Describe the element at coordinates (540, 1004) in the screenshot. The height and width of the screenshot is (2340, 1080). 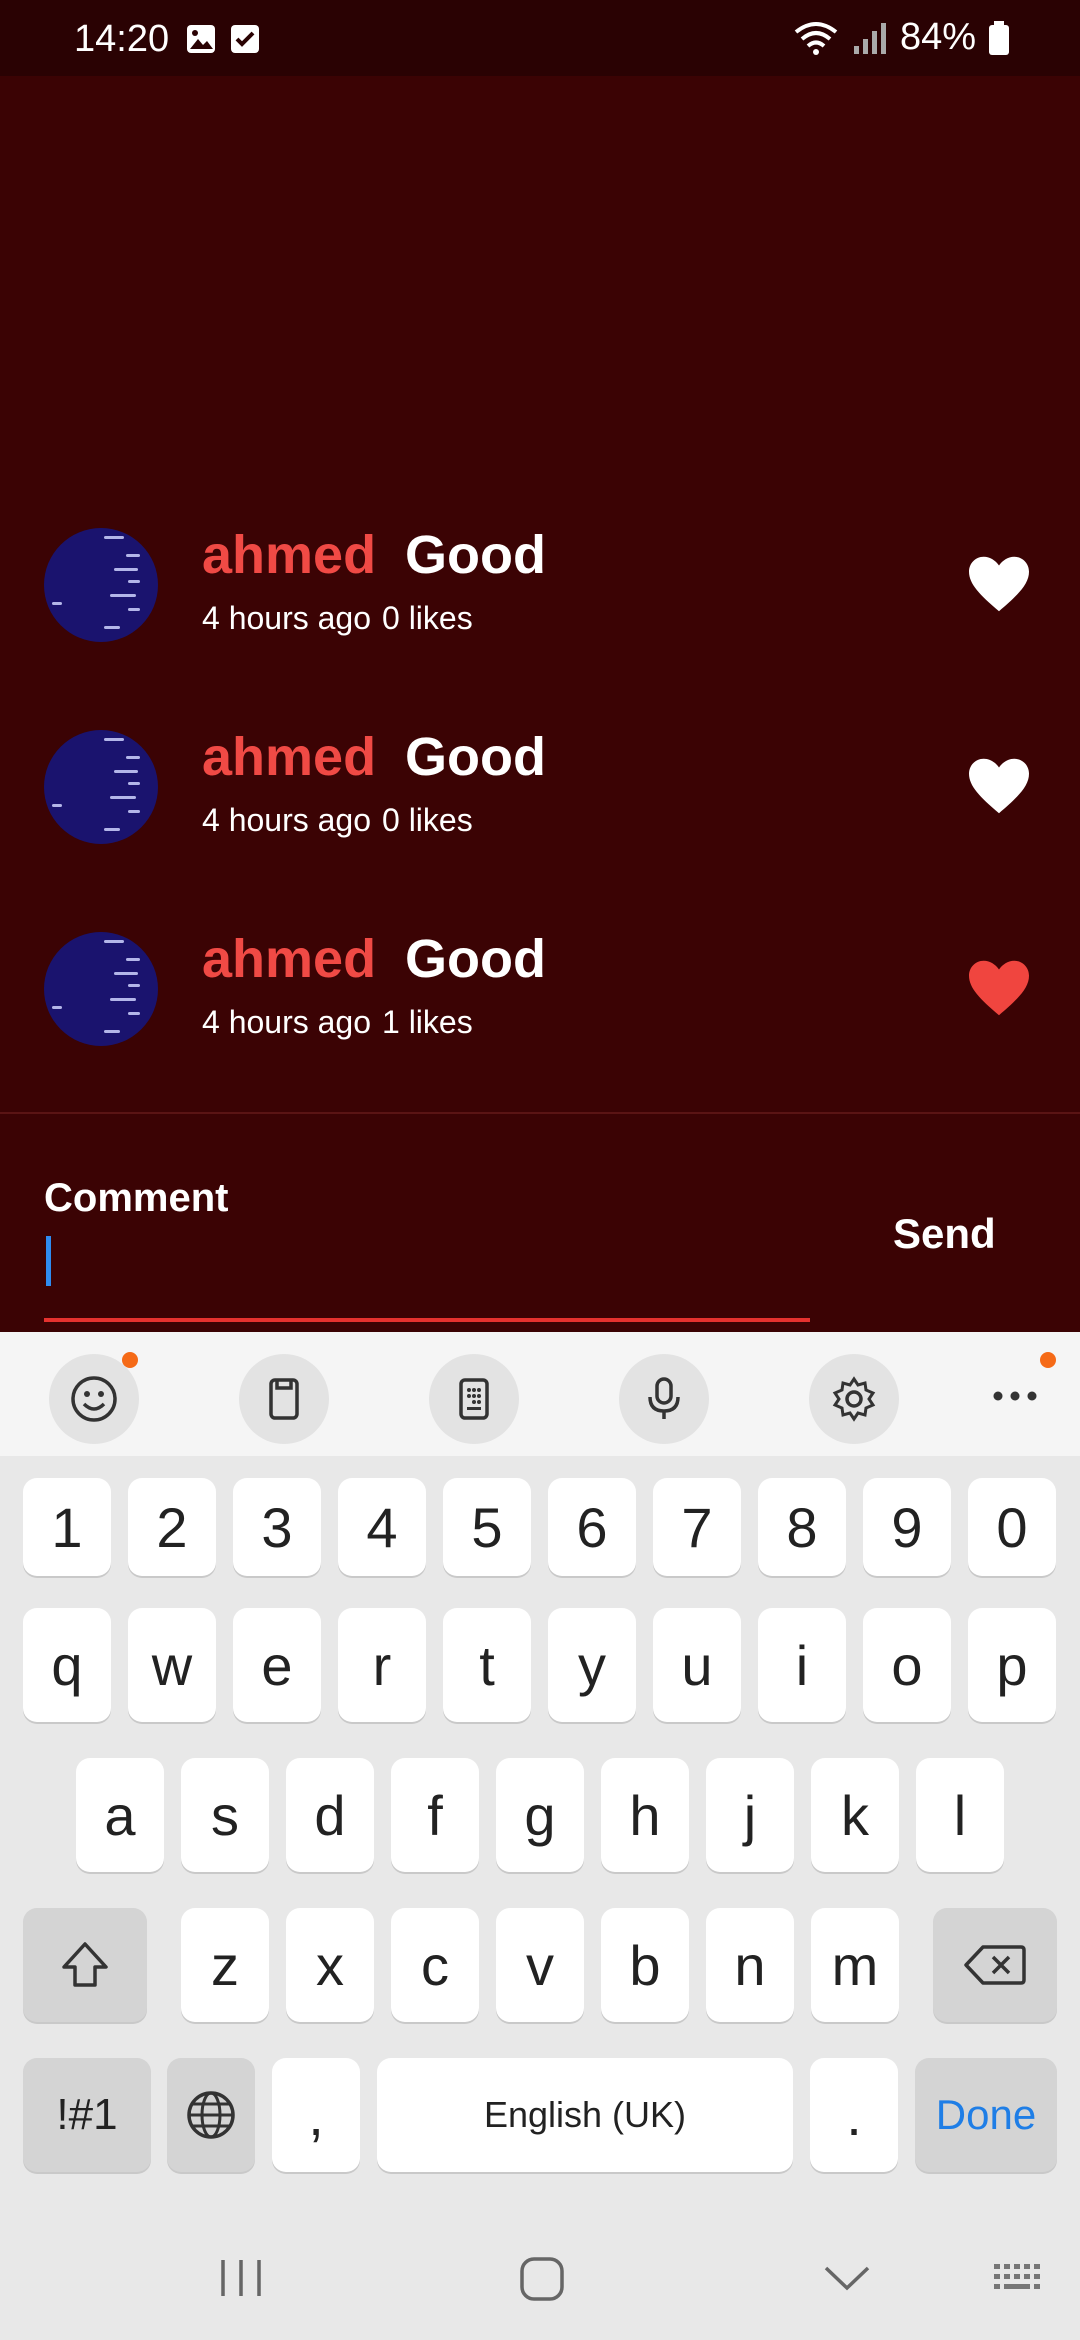
I see `comment-row: ahmed Good 4 hours ago 1 likes` at that location.